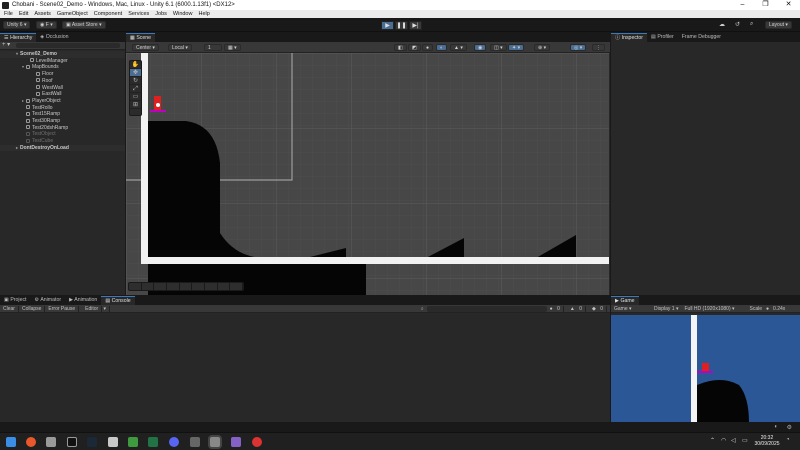 This screenshot has height=450, width=800. I want to click on tray-chevron-icon: ⌃, so click(712, 440).